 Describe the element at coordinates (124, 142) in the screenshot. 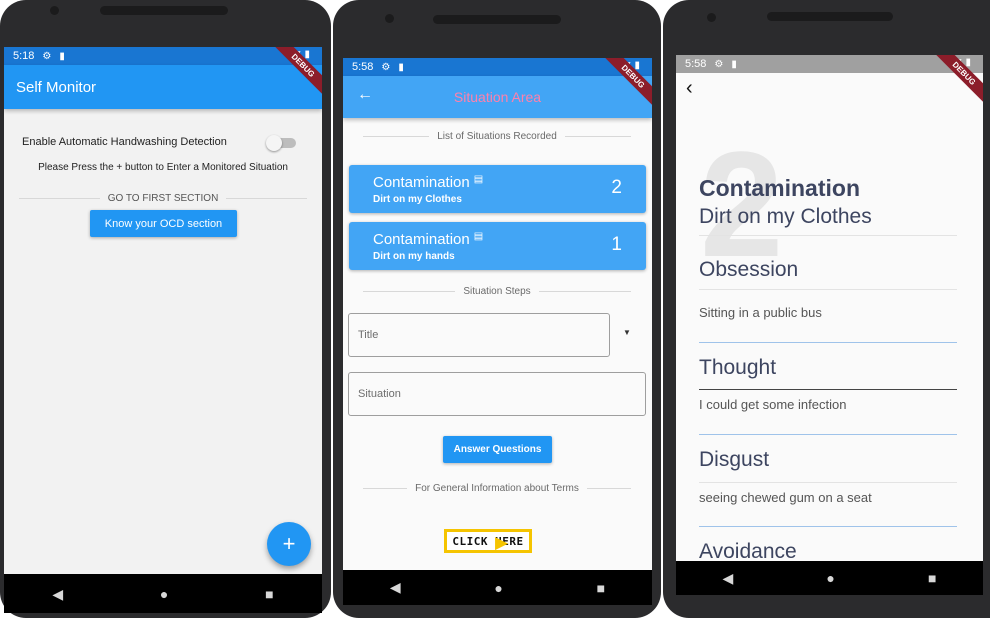

I see `handwash-label: Enable Automatic Handwashing Detection` at that location.